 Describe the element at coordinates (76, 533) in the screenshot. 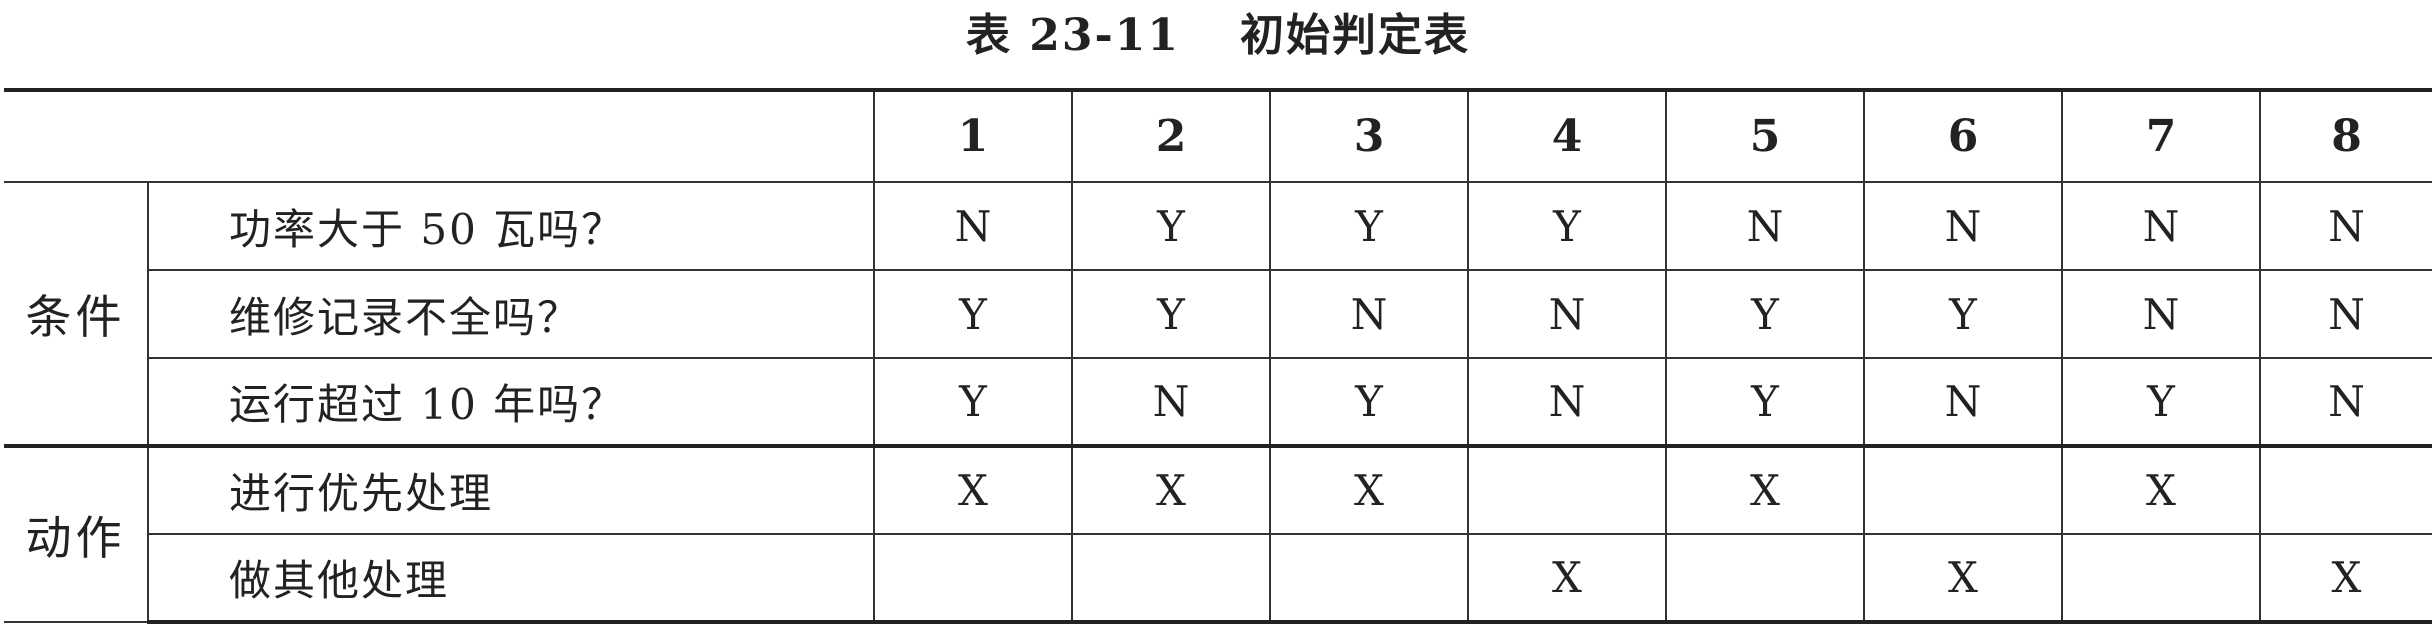

I see `group-label-actions: 动作` at that location.